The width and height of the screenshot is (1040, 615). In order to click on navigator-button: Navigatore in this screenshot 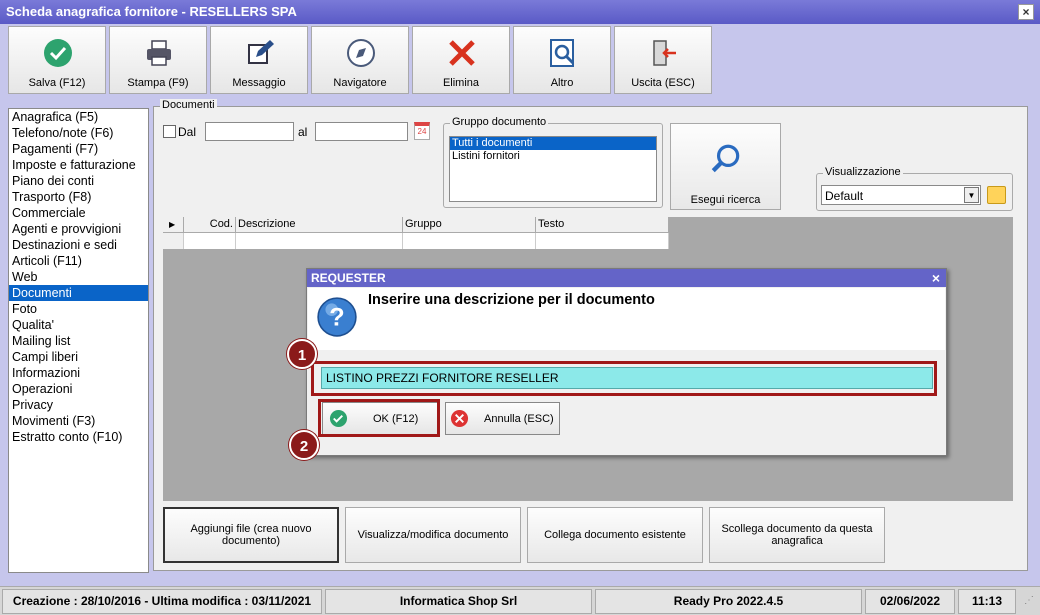, I will do `click(360, 60)`.